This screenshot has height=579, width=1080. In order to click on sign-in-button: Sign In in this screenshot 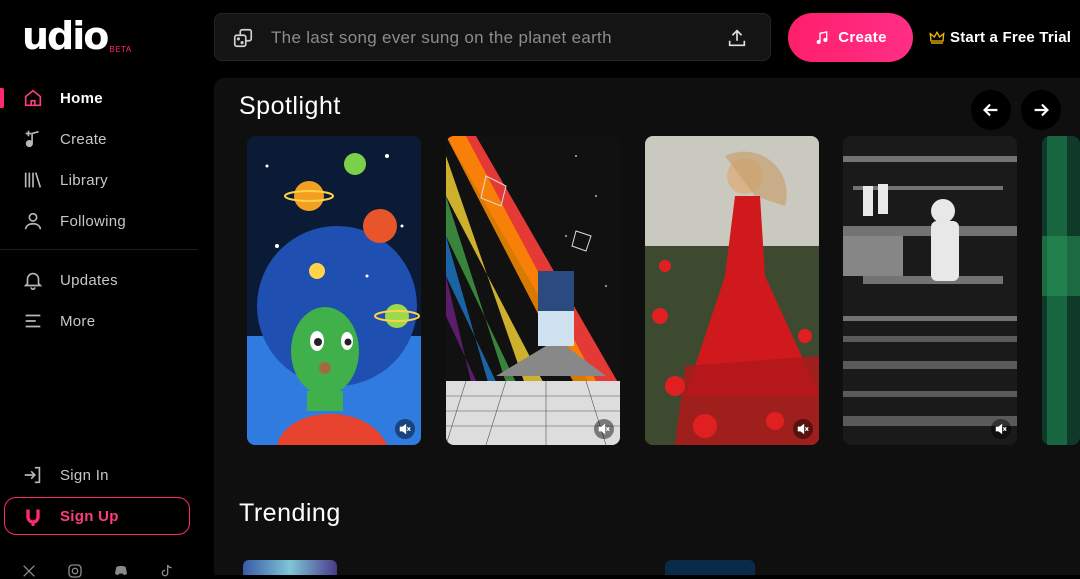, I will do `click(105, 475)`.